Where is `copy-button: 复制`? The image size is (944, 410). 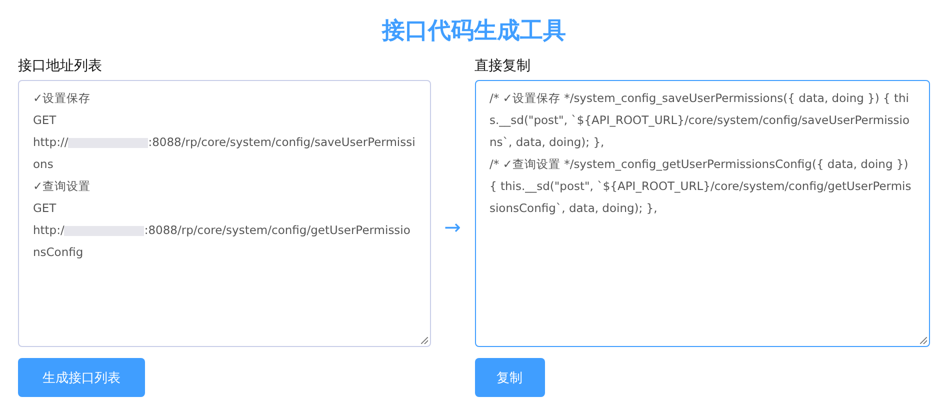 copy-button: 复制 is located at coordinates (509, 377).